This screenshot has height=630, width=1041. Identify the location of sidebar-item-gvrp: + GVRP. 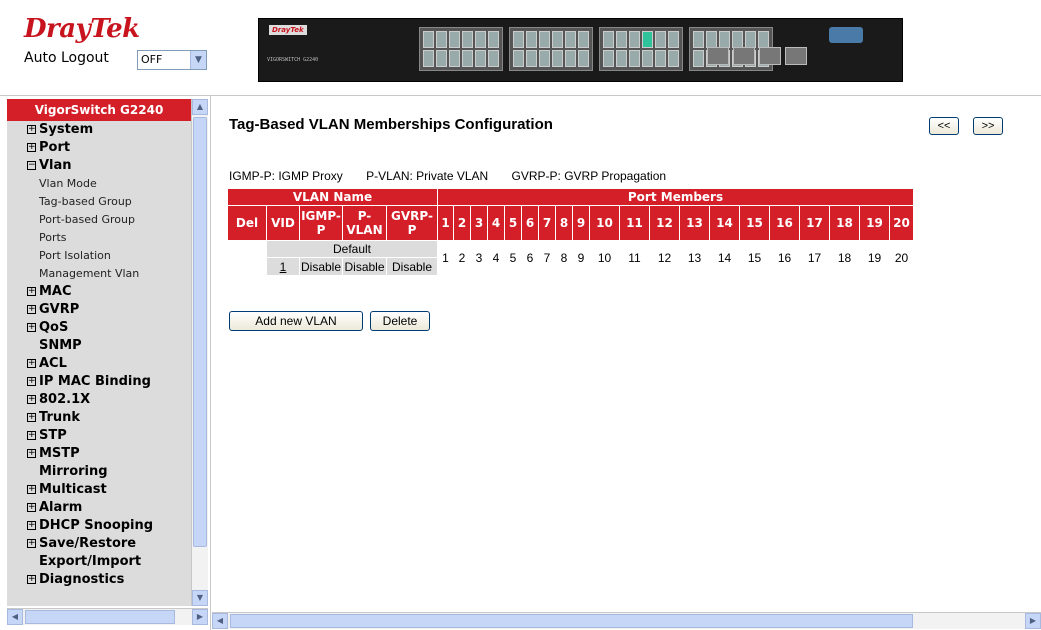
(99, 310).